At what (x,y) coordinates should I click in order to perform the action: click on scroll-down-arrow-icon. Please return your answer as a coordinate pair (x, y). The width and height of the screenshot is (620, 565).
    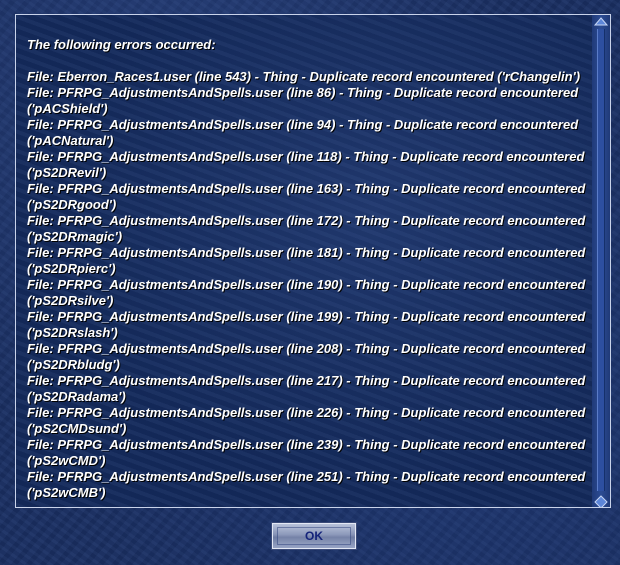
    Looking at the image, I should click on (601, 501).